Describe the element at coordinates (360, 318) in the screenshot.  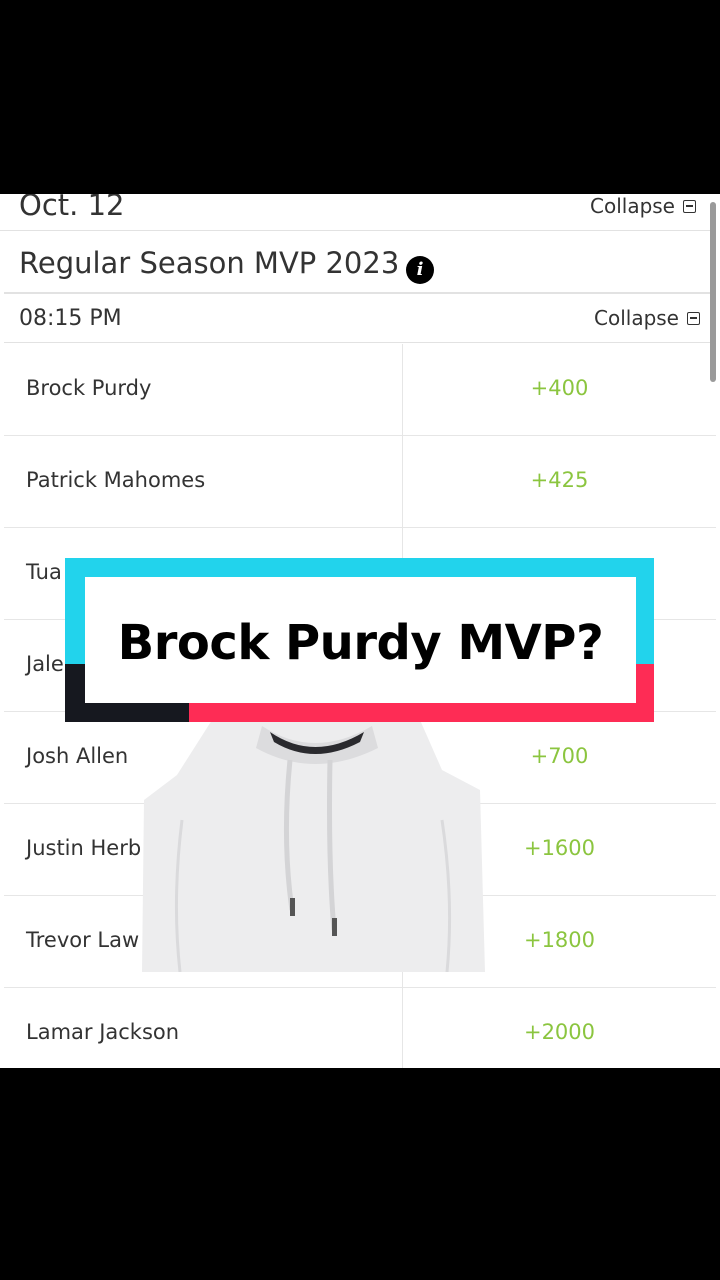
I see `event-time-header: 08:15 PM Collapse` at that location.